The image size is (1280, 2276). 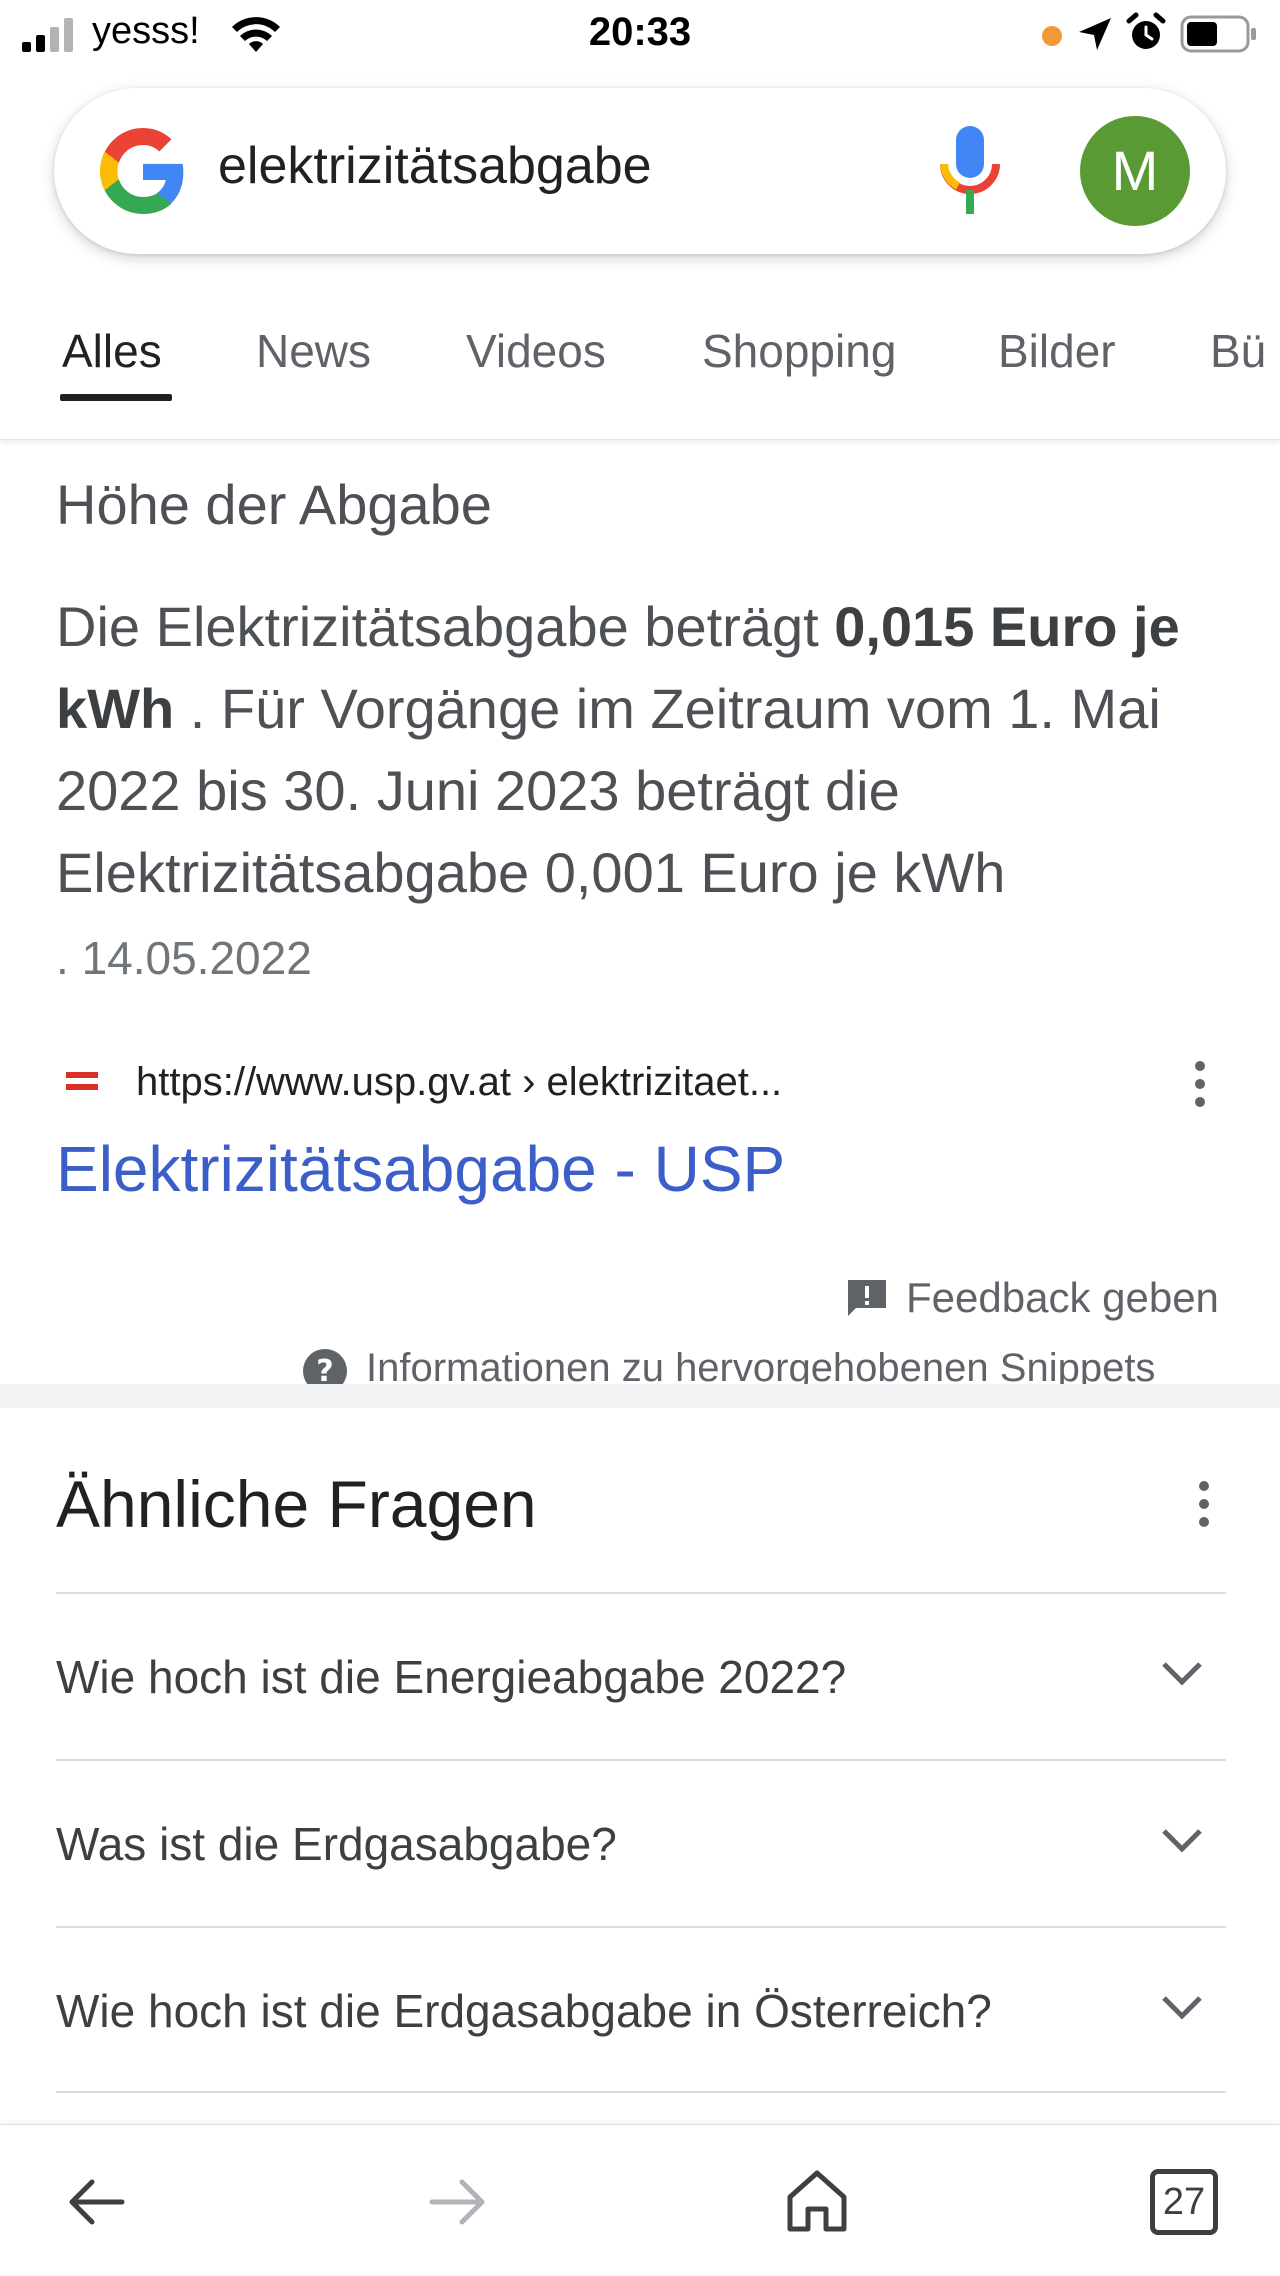 I want to click on microphone-icon, so click(x=970, y=170).